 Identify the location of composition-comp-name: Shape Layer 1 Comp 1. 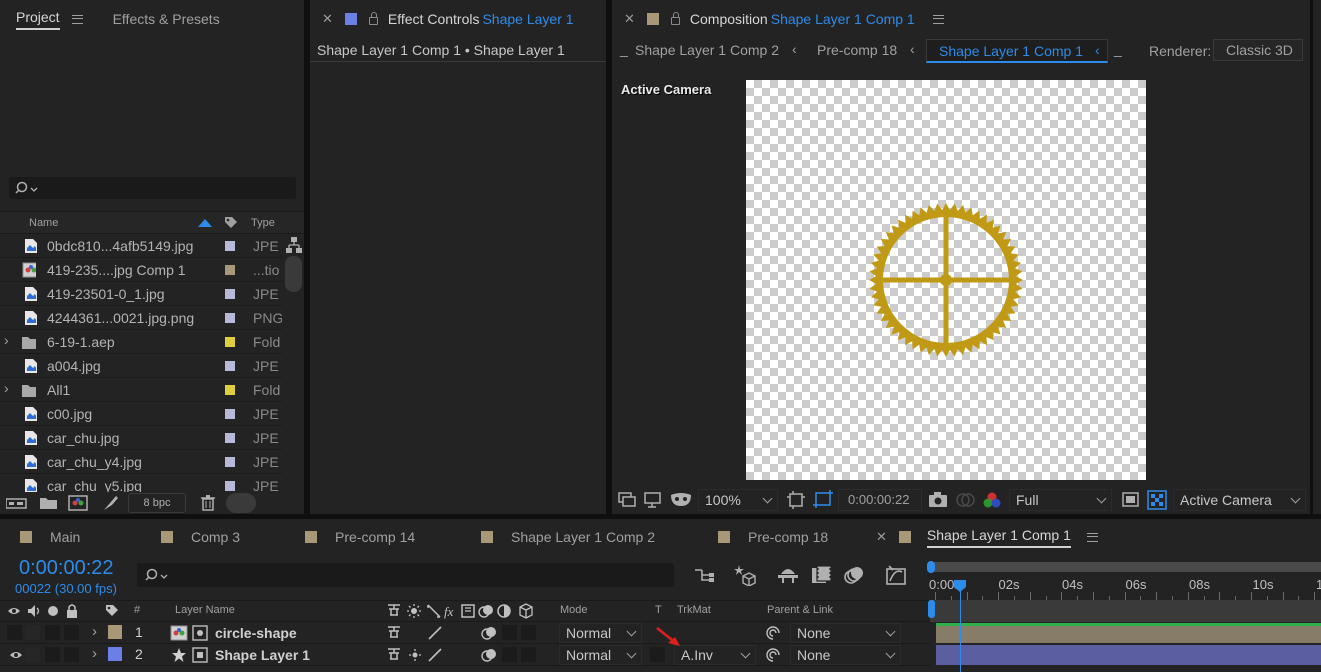
(843, 19).